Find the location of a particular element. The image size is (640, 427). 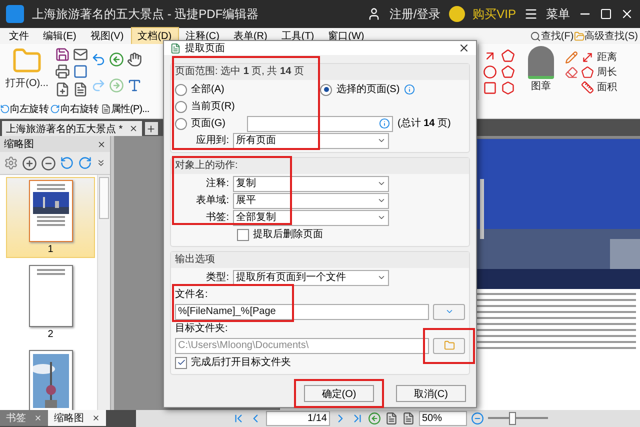

radio-label: 页面(G) is located at coordinates (208, 124).